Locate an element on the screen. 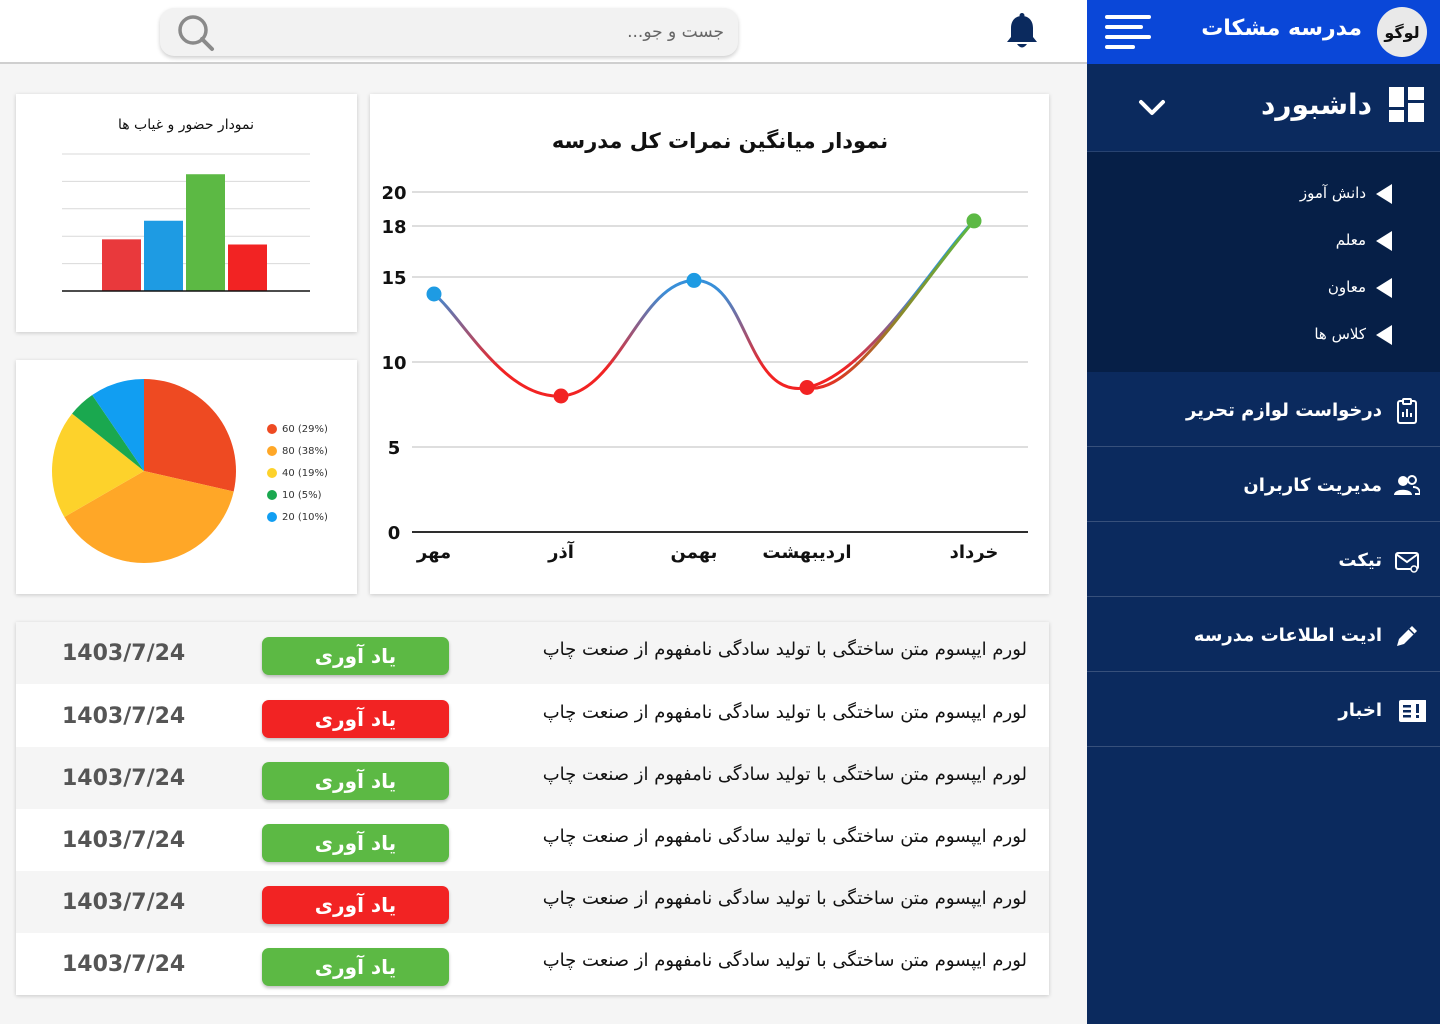  y-tick-label: 0 is located at coordinates (394, 533).